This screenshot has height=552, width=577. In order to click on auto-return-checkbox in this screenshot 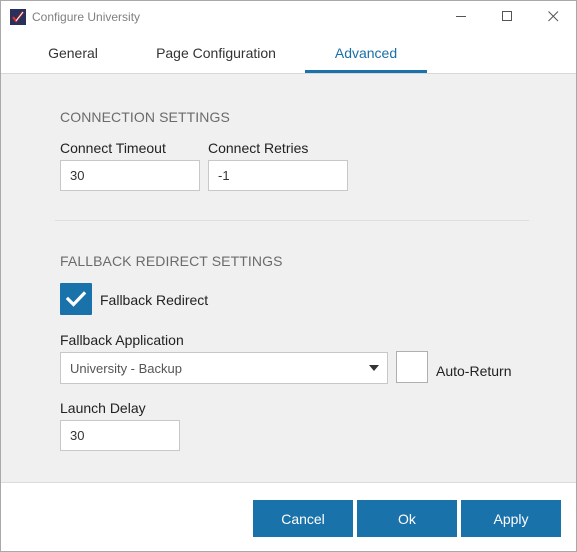, I will do `click(412, 367)`.